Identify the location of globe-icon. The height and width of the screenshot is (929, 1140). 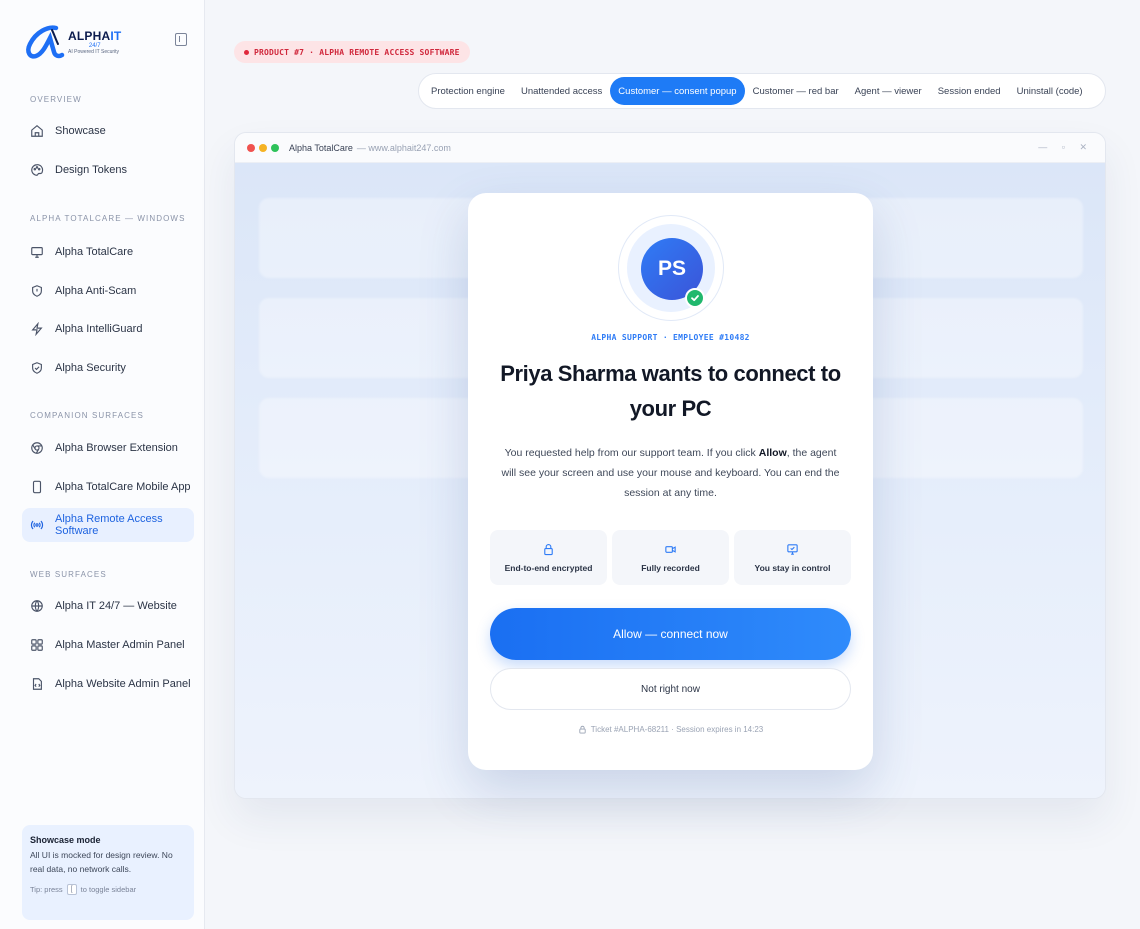
(37, 606).